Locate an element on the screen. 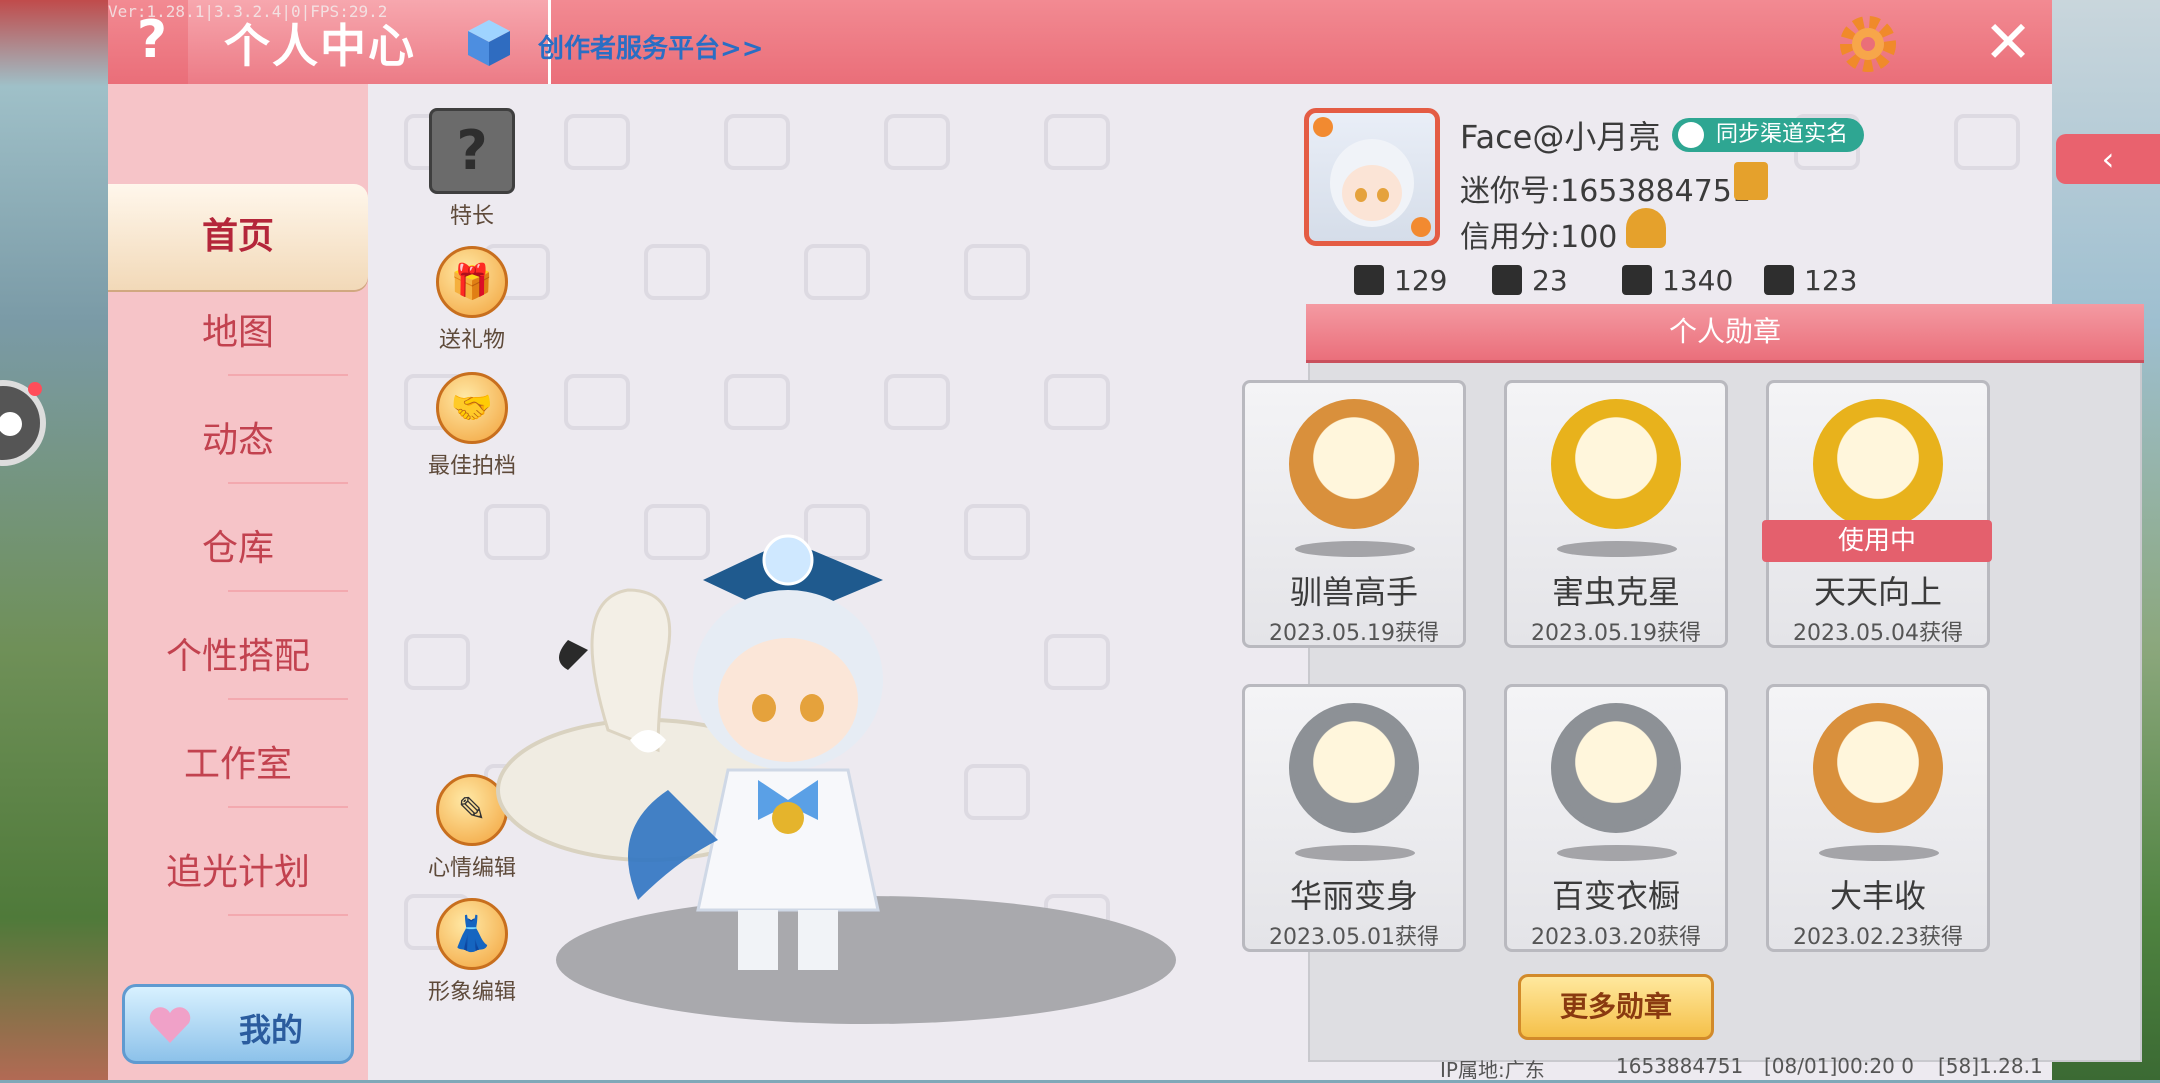 The image size is (2160, 1083). medal-name: 驯兽高手 is located at coordinates (1353, 592).